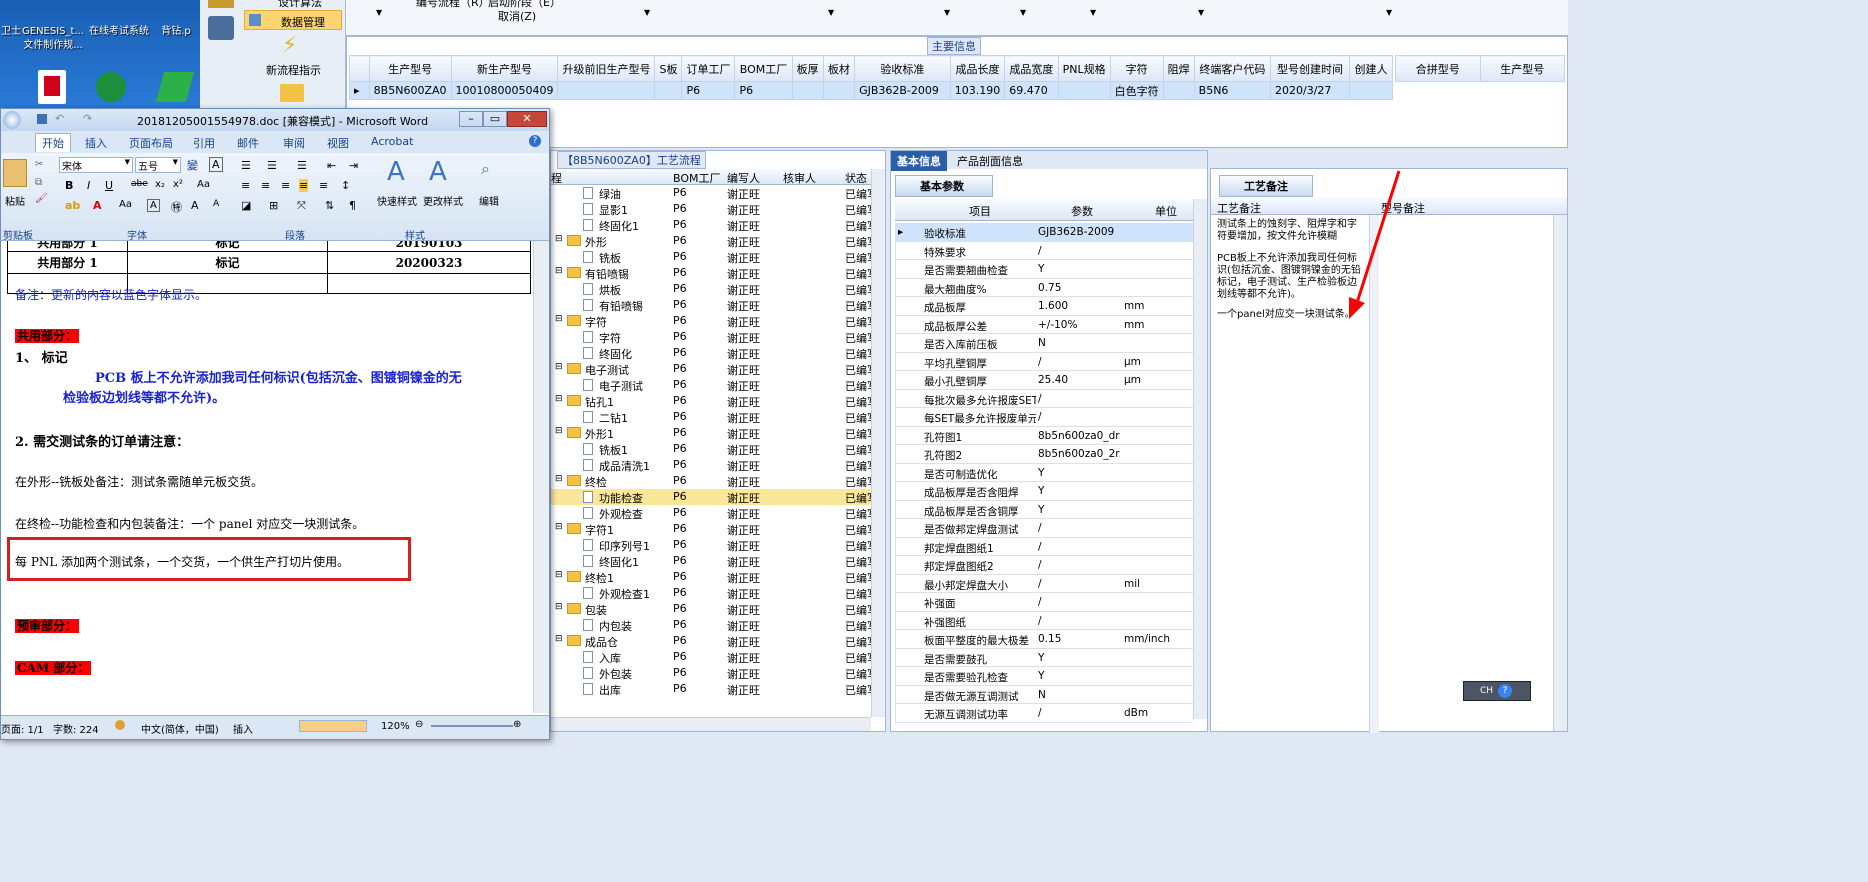  I want to click on param-value: Y, so click(1079, 491).